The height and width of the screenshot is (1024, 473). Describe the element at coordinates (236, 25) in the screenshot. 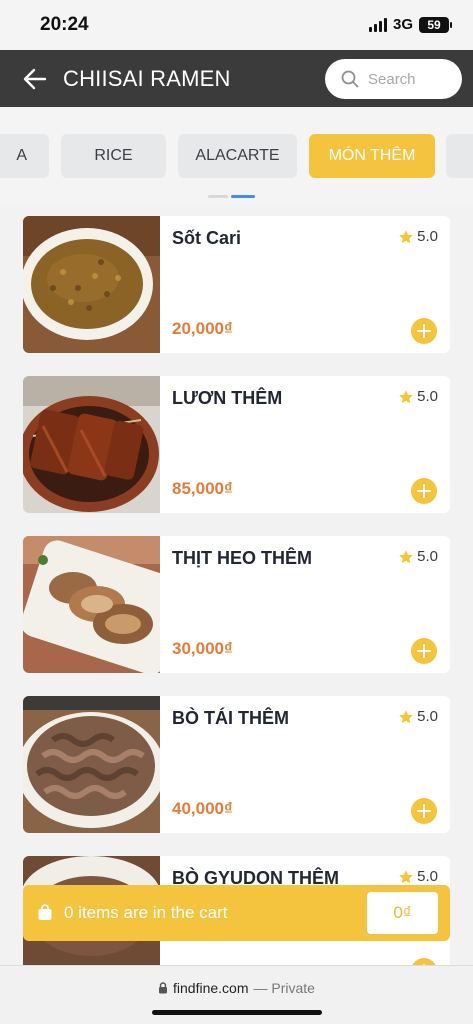

I see `status-bar: 20:24 3G 59` at that location.